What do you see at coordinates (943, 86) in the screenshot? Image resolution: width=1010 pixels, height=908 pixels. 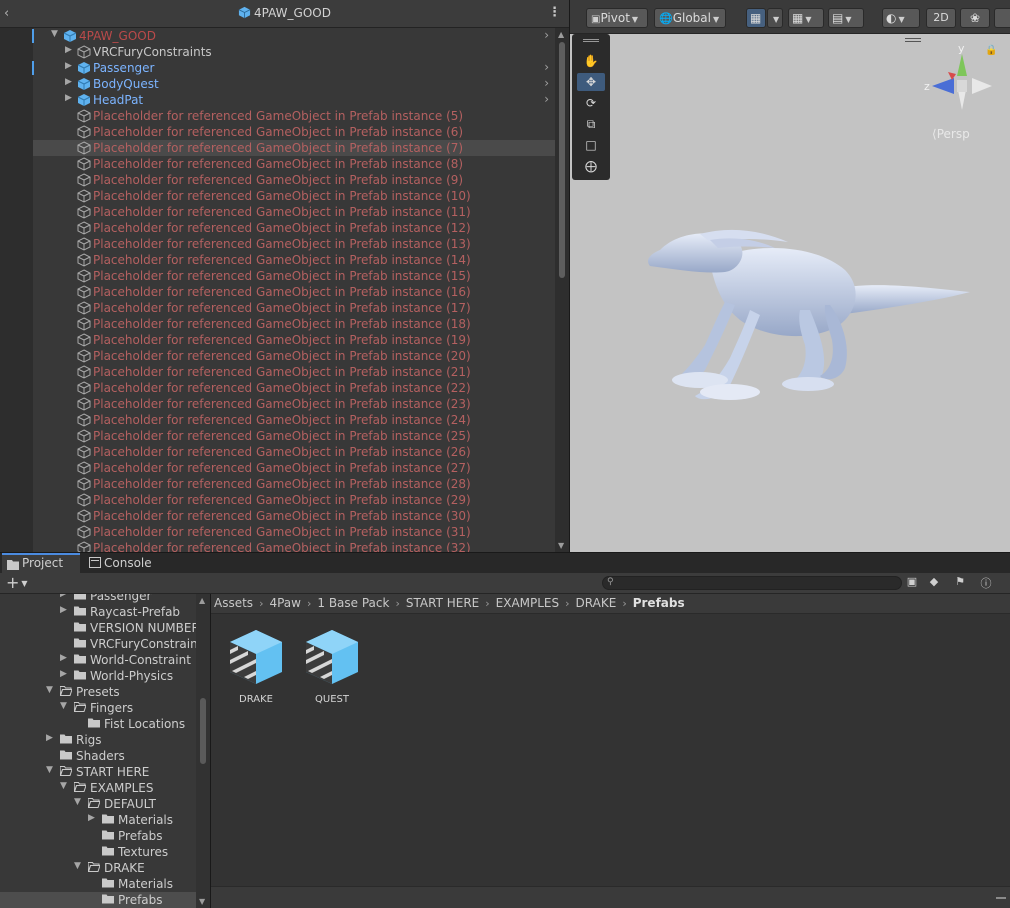 I see `z-axis-cone` at bounding box center [943, 86].